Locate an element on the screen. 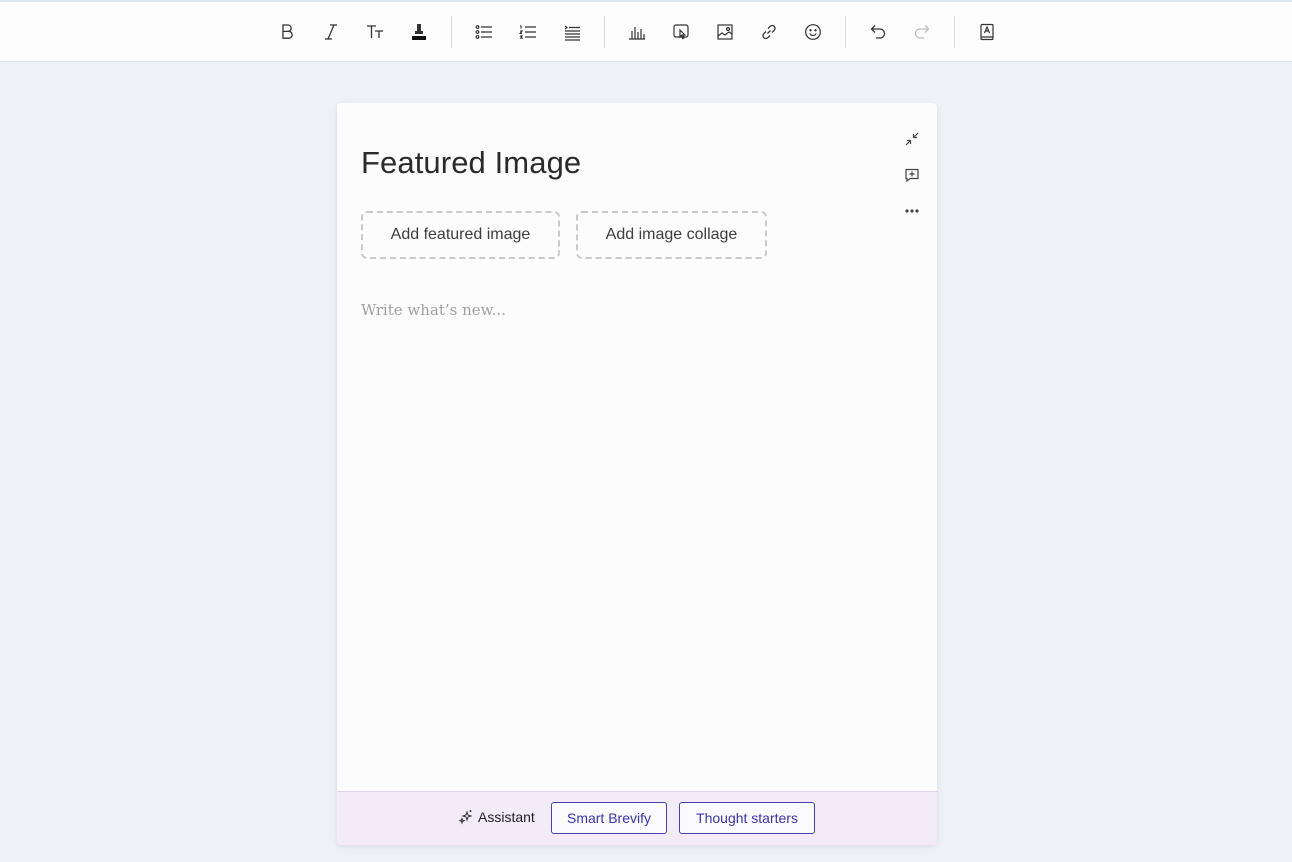  dictionary-icon is located at coordinates (987, 32).